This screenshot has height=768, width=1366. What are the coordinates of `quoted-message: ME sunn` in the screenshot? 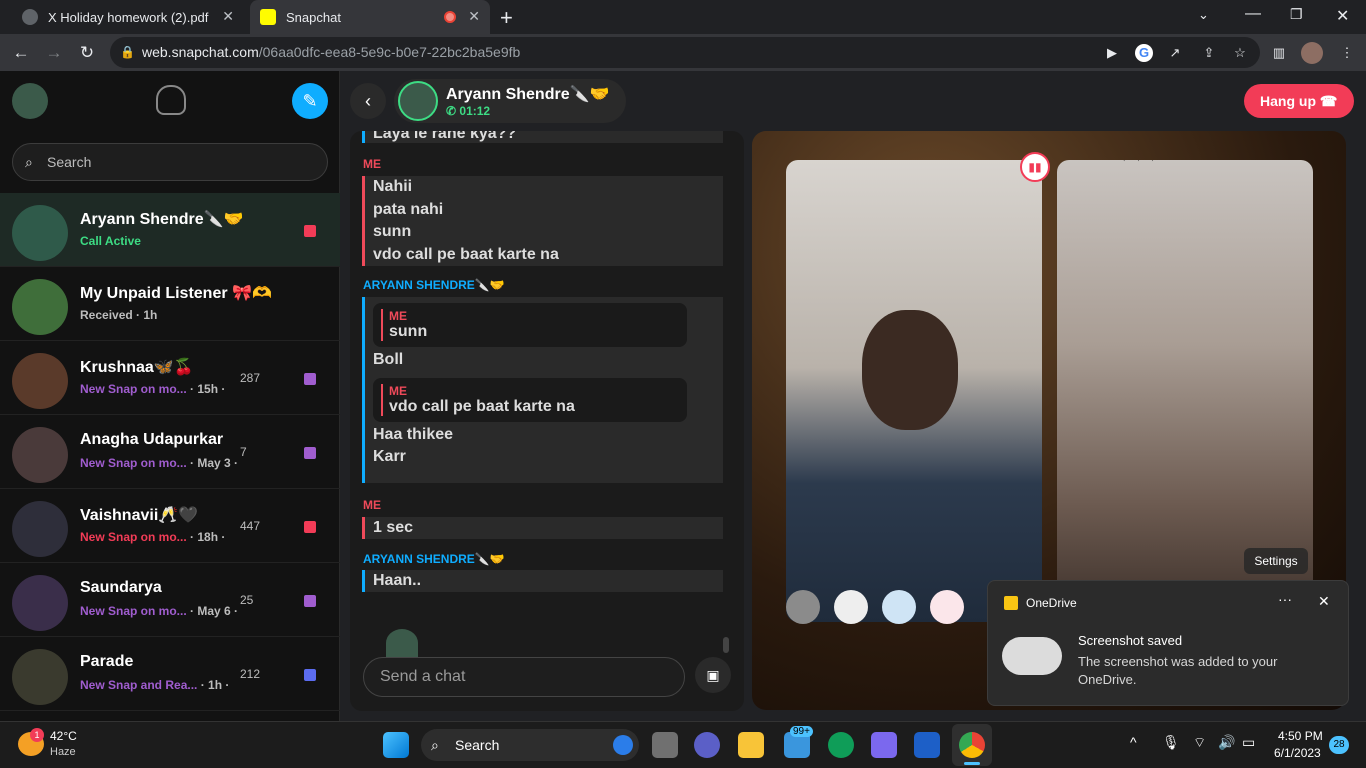 It's located at (530, 325).